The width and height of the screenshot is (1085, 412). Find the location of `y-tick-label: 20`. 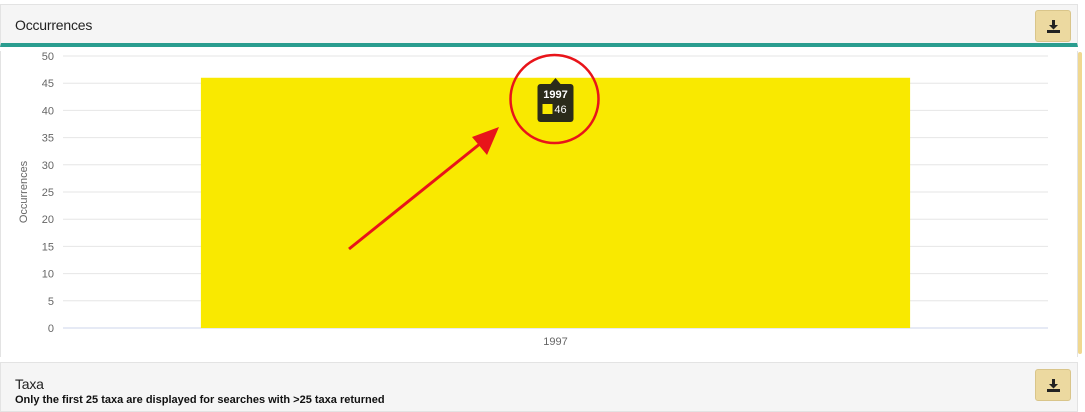

y-tick-label: 20 is located at coordinates (48, 220).